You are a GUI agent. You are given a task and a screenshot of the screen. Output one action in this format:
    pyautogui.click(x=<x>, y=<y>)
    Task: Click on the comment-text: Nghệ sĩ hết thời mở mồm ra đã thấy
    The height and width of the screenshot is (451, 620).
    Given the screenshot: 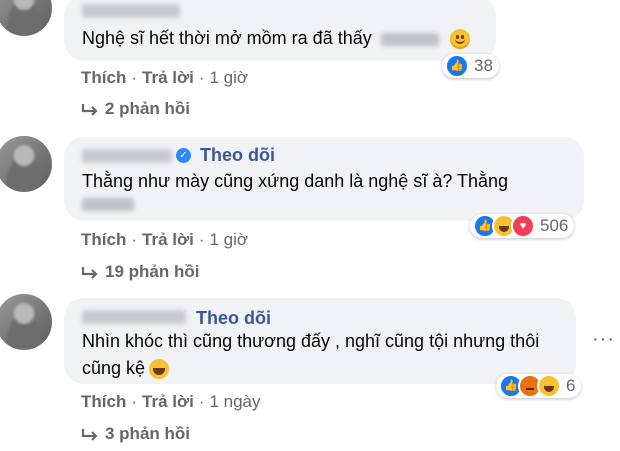 What is the action you would take?
    pyautogui.click(x=276, y=39)
    